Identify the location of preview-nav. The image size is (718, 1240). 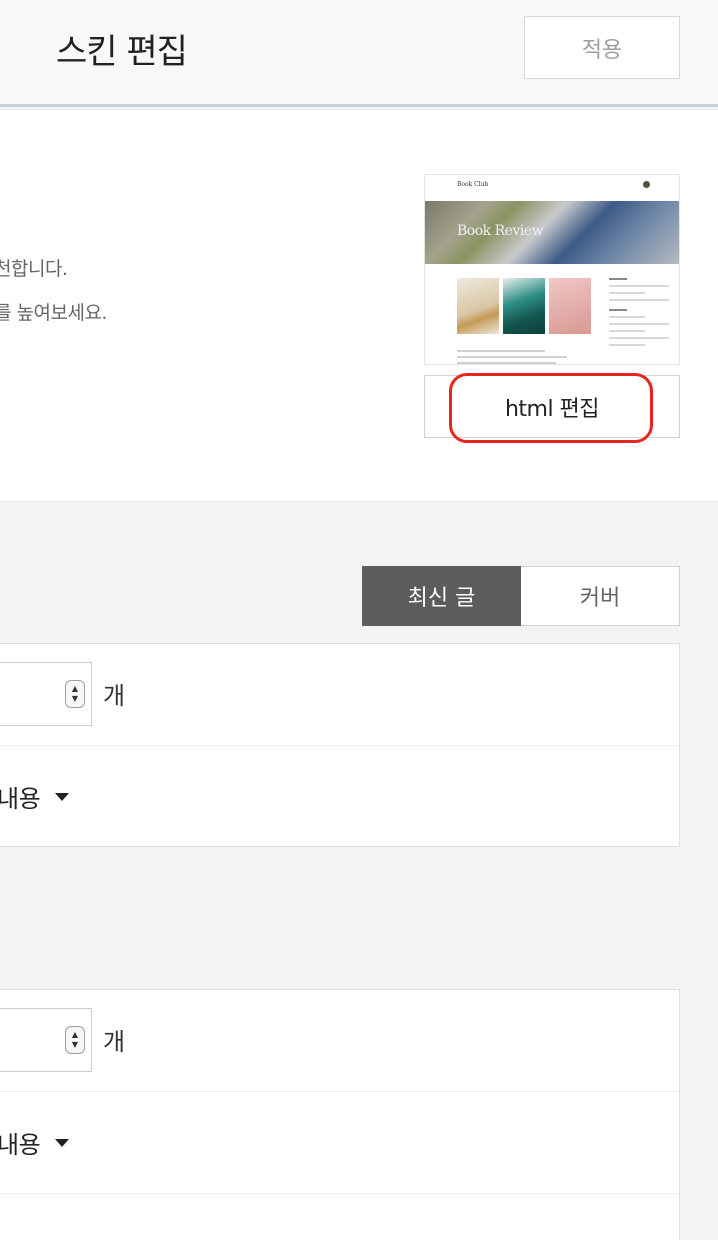
(502, 200).